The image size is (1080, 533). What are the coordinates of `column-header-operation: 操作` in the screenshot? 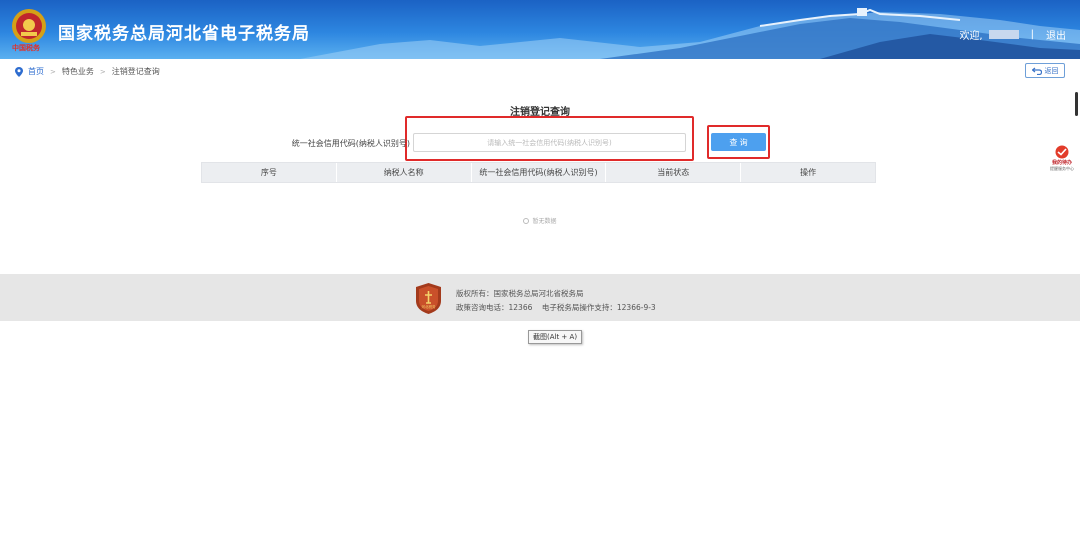 It's located at (808, 172).